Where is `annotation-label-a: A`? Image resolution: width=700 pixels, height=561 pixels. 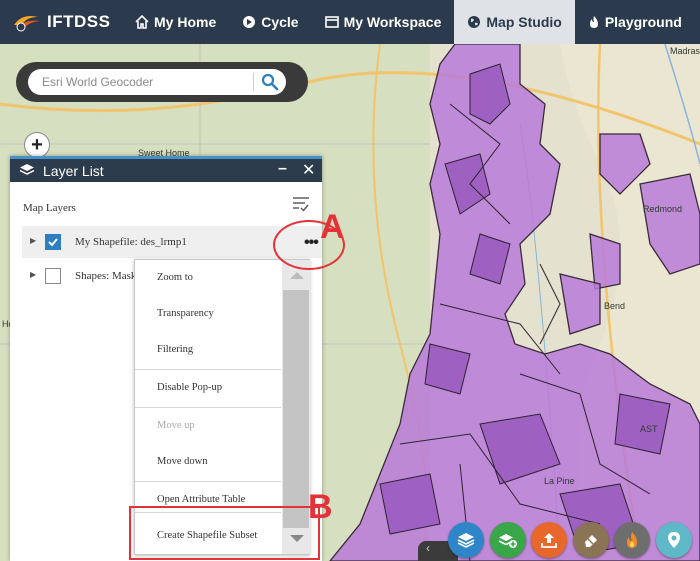 annotation-label-a: A is located at coordinates (332, 227).